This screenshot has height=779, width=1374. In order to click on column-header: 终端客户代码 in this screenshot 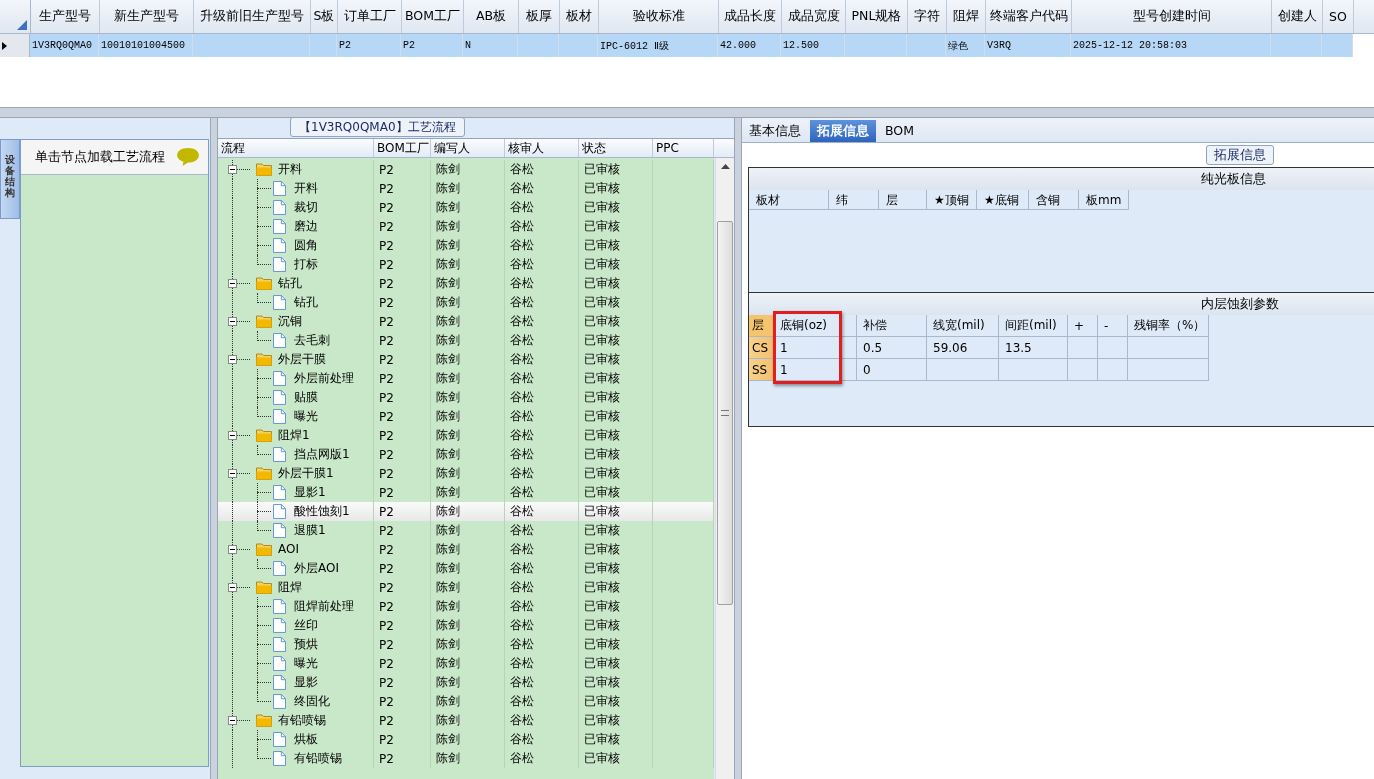, I will do `click(1029, 16)`.